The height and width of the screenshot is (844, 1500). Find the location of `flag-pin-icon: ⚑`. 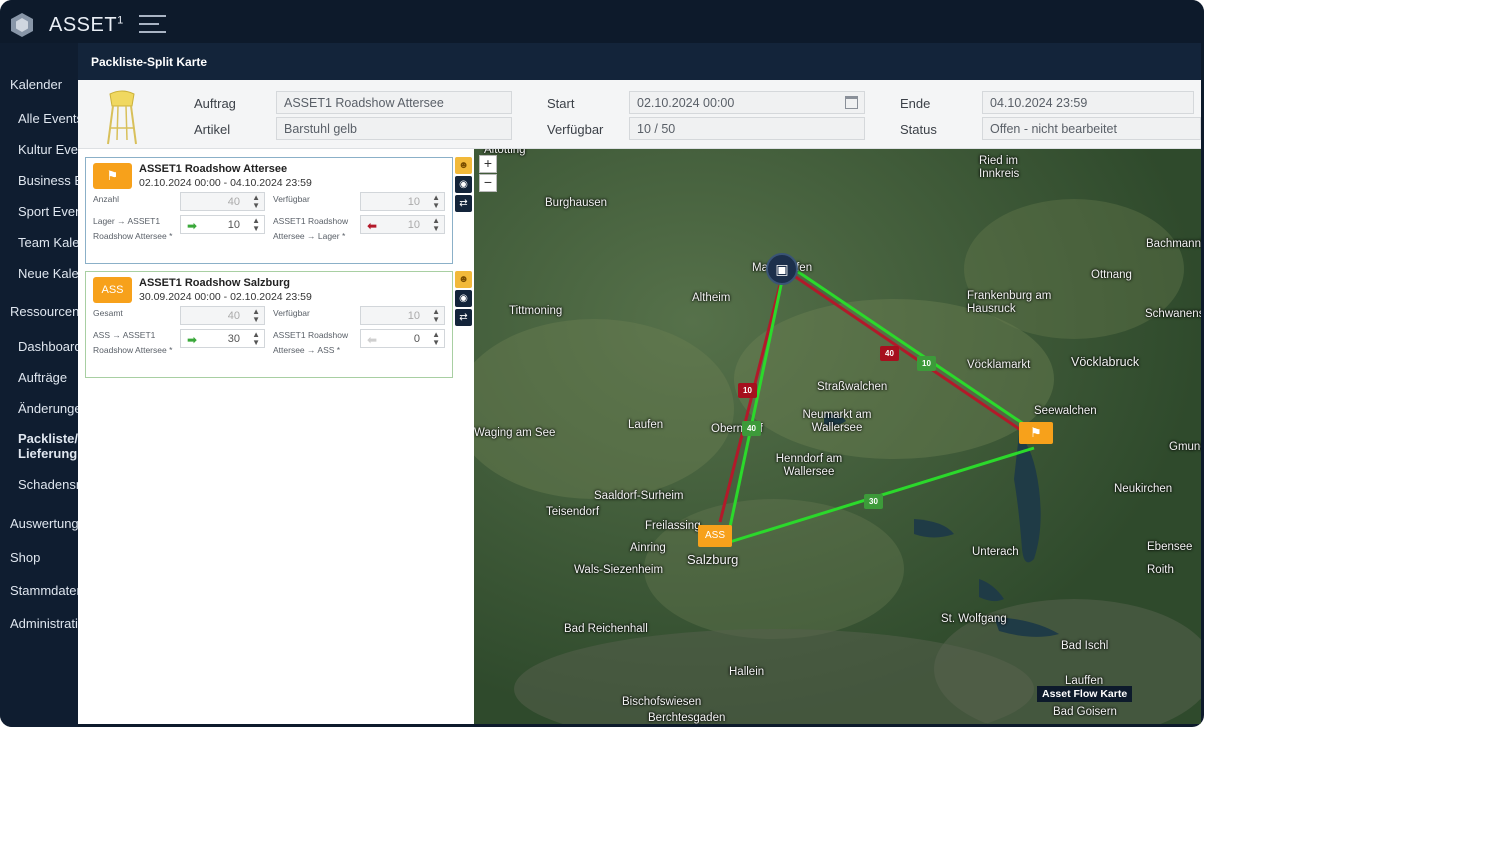

flag-pin-icon: ⚑ is located at coordinates (1036, 433).